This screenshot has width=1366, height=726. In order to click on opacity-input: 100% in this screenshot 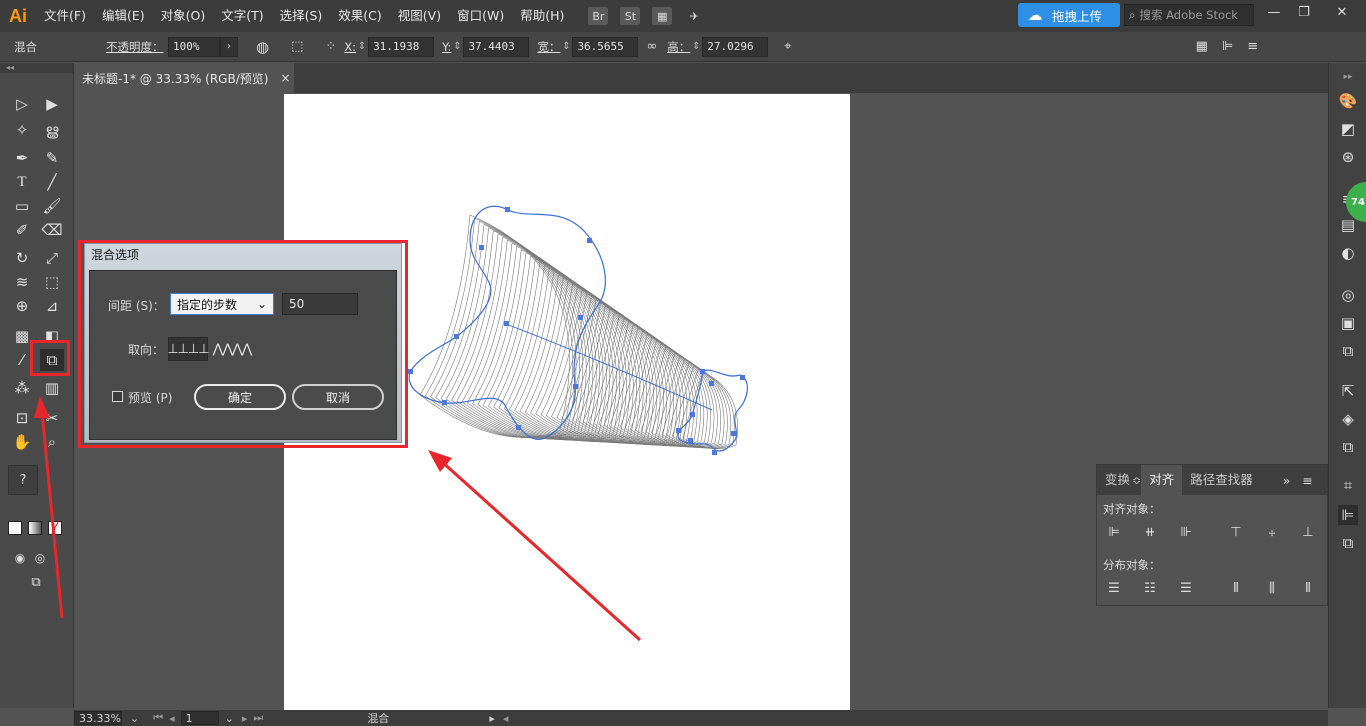, I will do `click(194, 46)`.